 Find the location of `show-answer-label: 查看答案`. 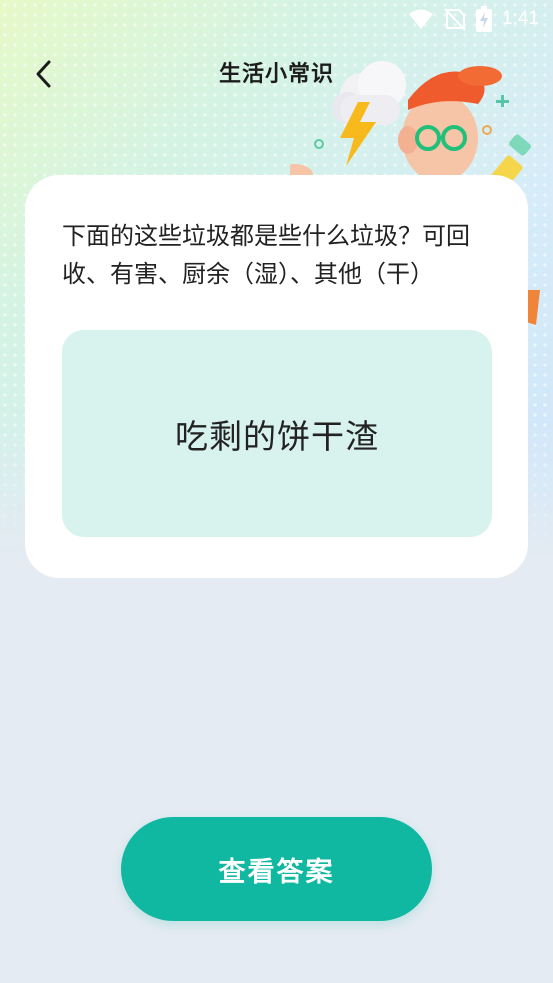

show-answer-label: 查看答案 is located at coordinates (276, 872).